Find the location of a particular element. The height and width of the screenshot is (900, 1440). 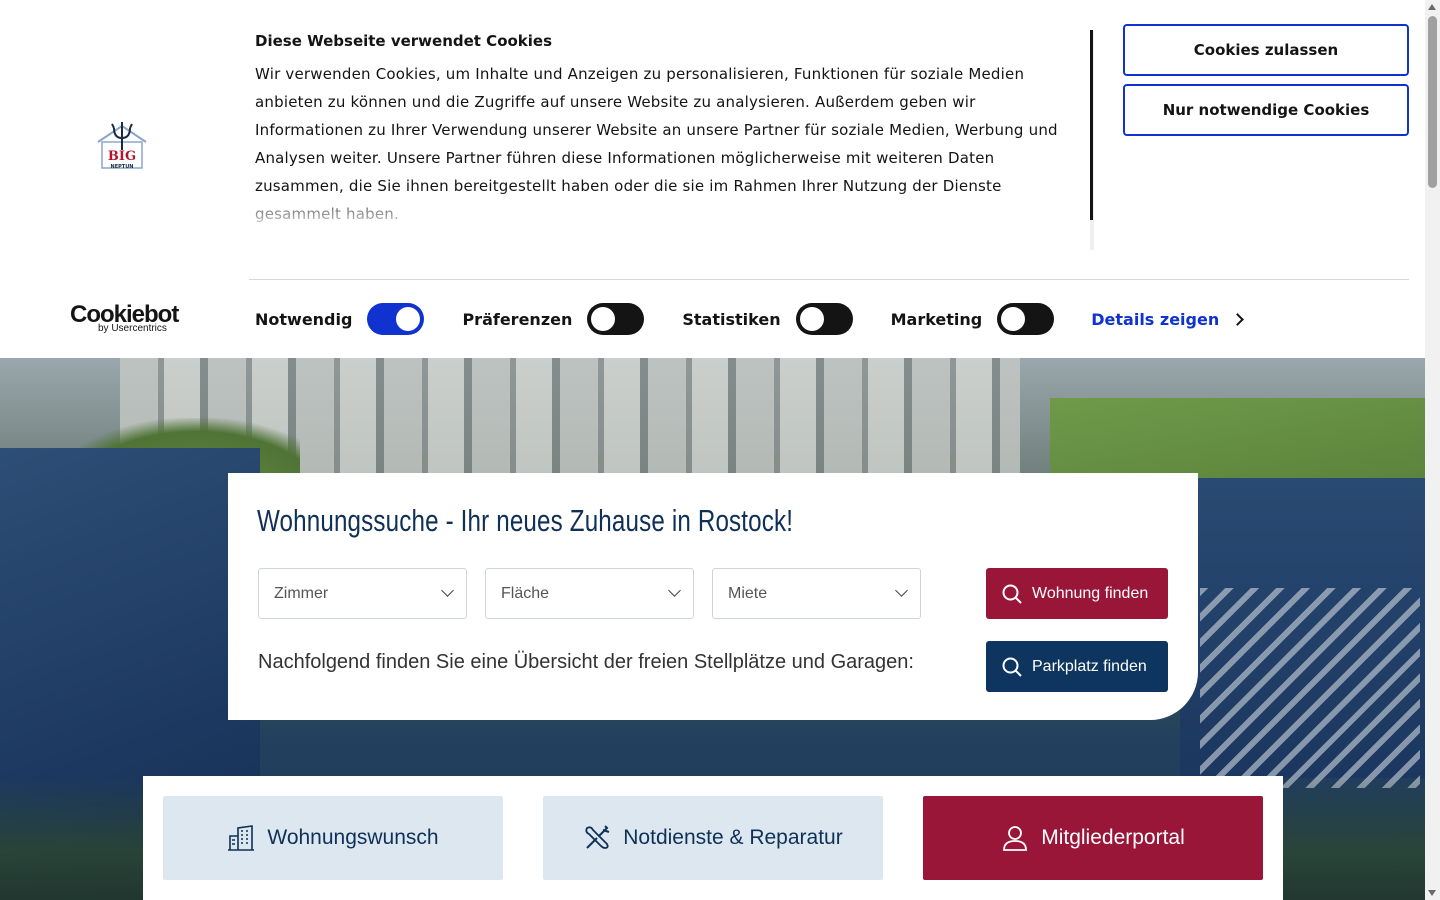

toggle-praeferenzen: Präferenzen is located at coordinates (553, 319).